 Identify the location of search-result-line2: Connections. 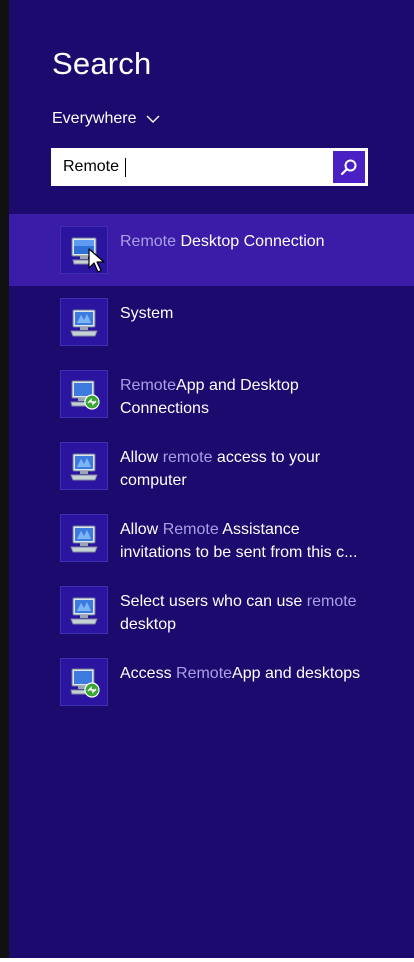
(250, 408).